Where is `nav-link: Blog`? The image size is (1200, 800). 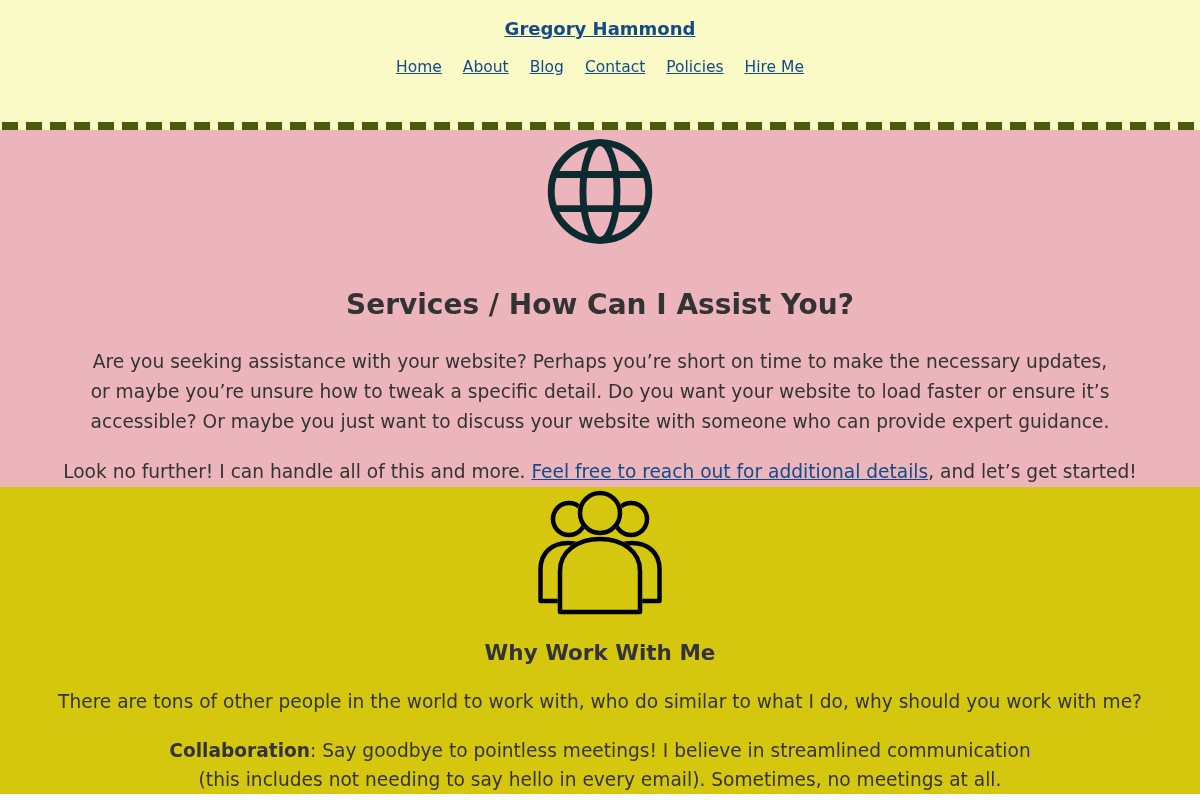 nav-link: Blog is located at coordinates (546, 67).